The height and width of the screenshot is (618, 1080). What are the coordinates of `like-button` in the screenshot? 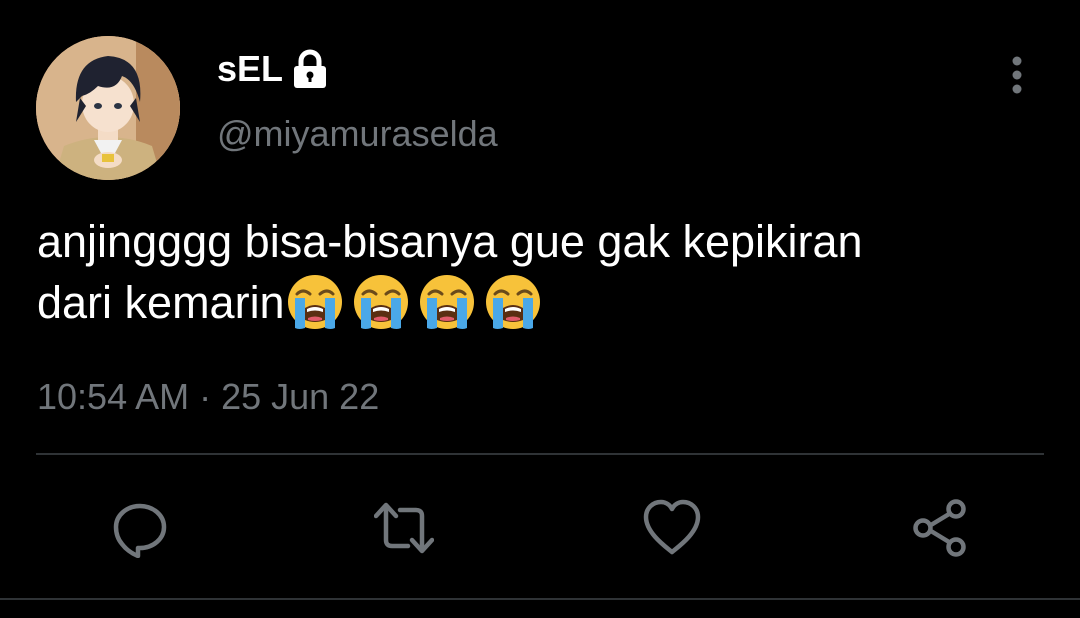 It's located at (672, 528).